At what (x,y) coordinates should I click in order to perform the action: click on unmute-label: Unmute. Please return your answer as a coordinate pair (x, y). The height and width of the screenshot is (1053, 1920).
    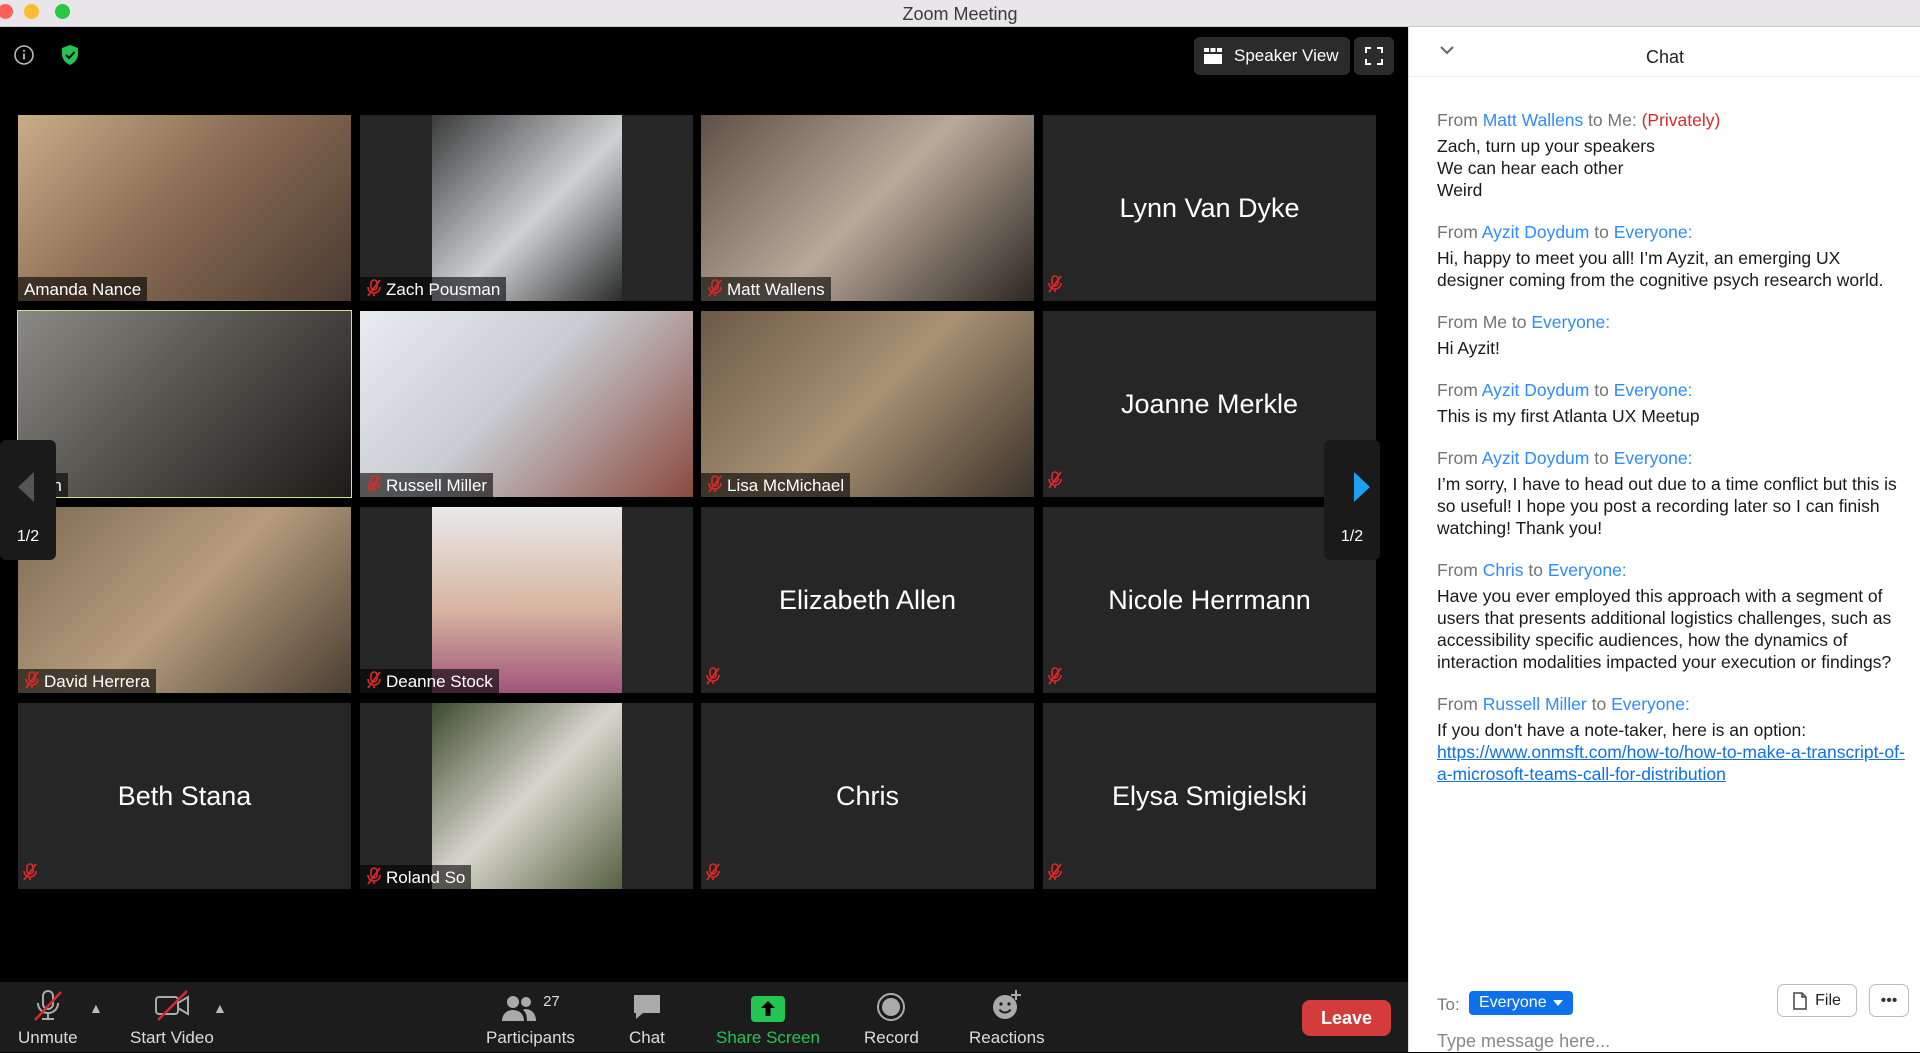
    Looking at the image, I should click on (48, 1037).